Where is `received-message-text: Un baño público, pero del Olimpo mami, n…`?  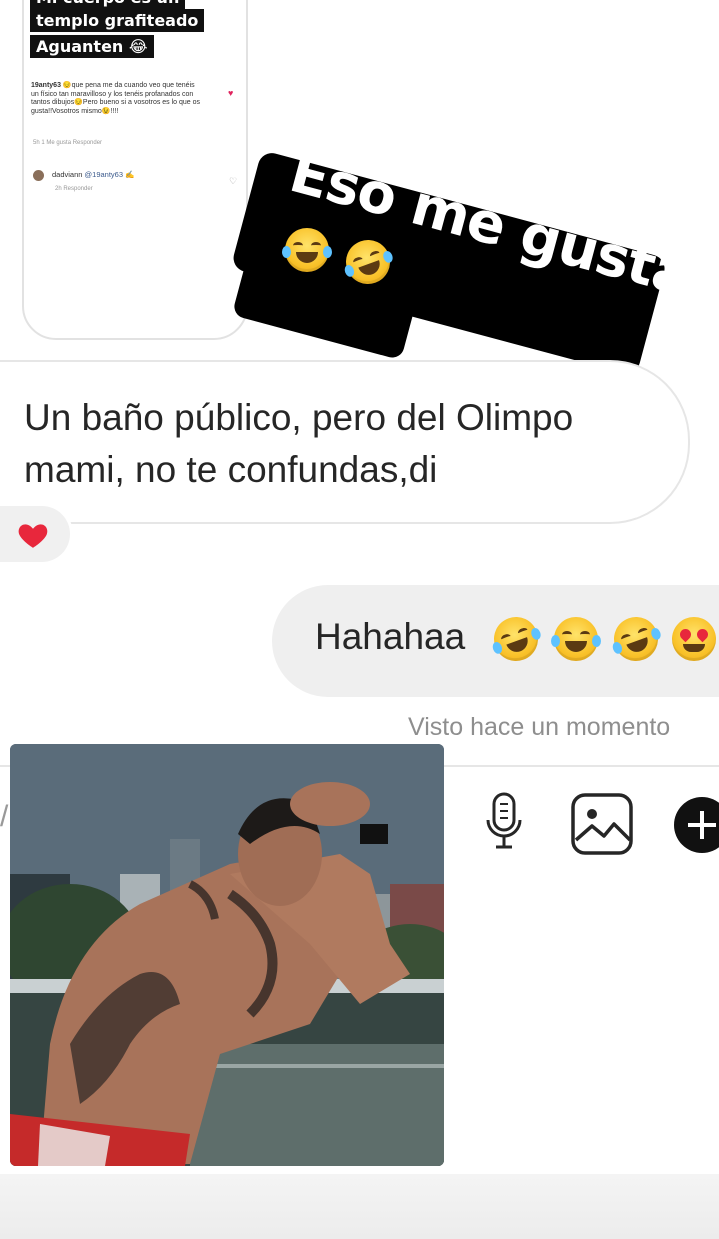 received-message-text: Un baño público, pero del Olimpo mami, n… is located at coordinates (299, 443).